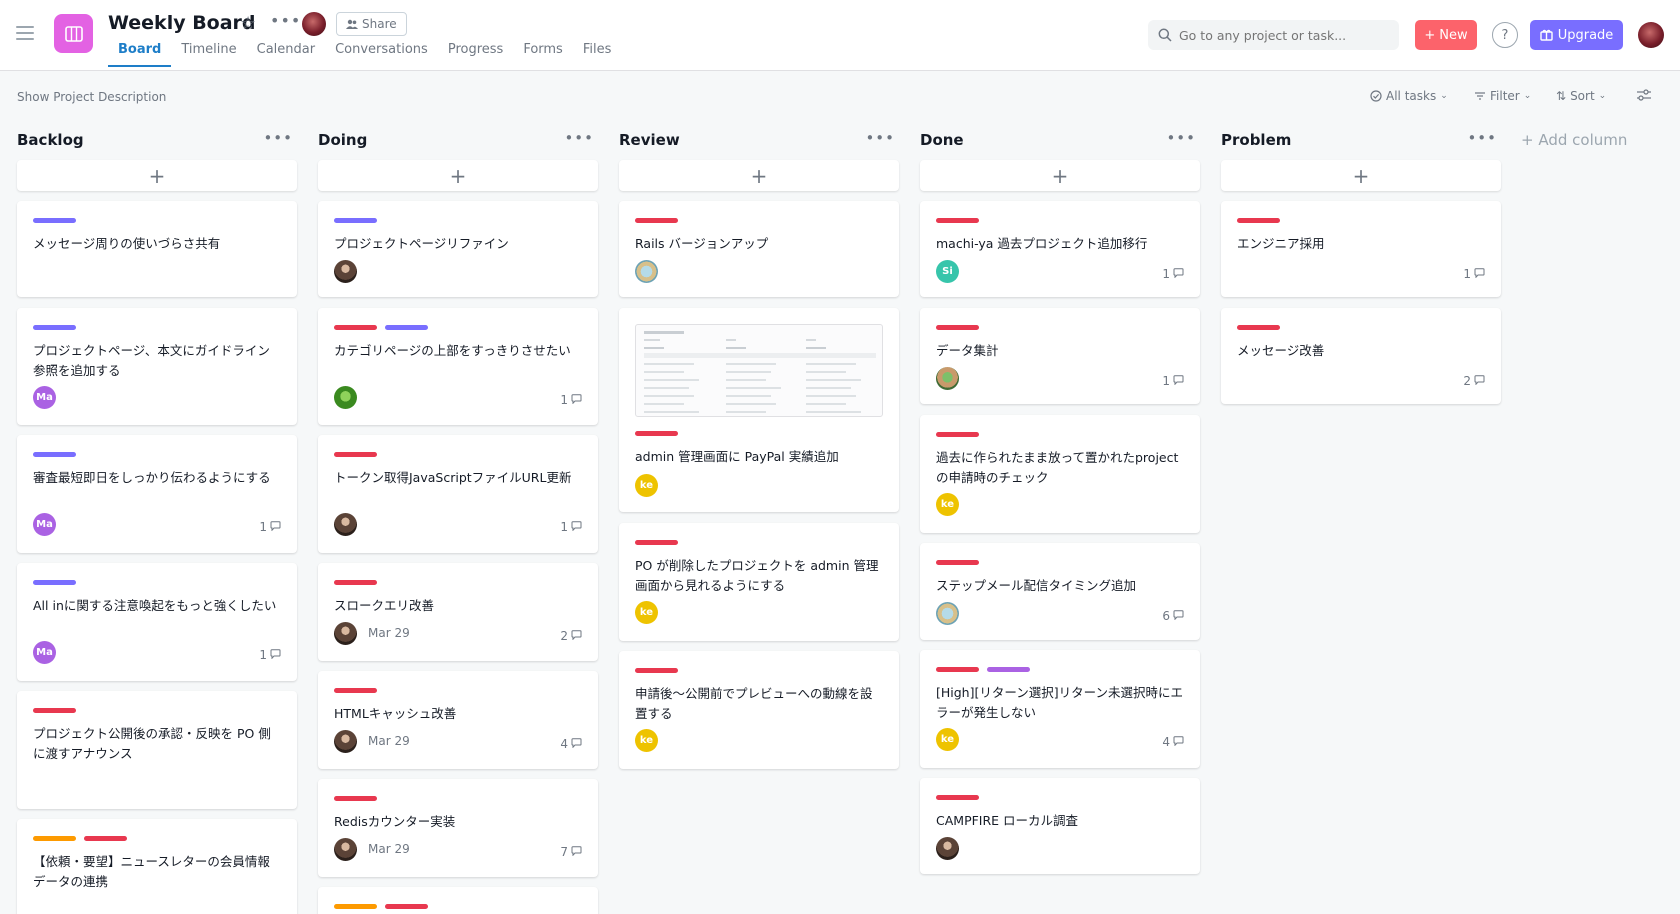 The height and width of the screenshot is (914, 1680). I want to click on task-card: 【依頼・要望】ニュースレターの会員情報データの連携, so click(157, 866).